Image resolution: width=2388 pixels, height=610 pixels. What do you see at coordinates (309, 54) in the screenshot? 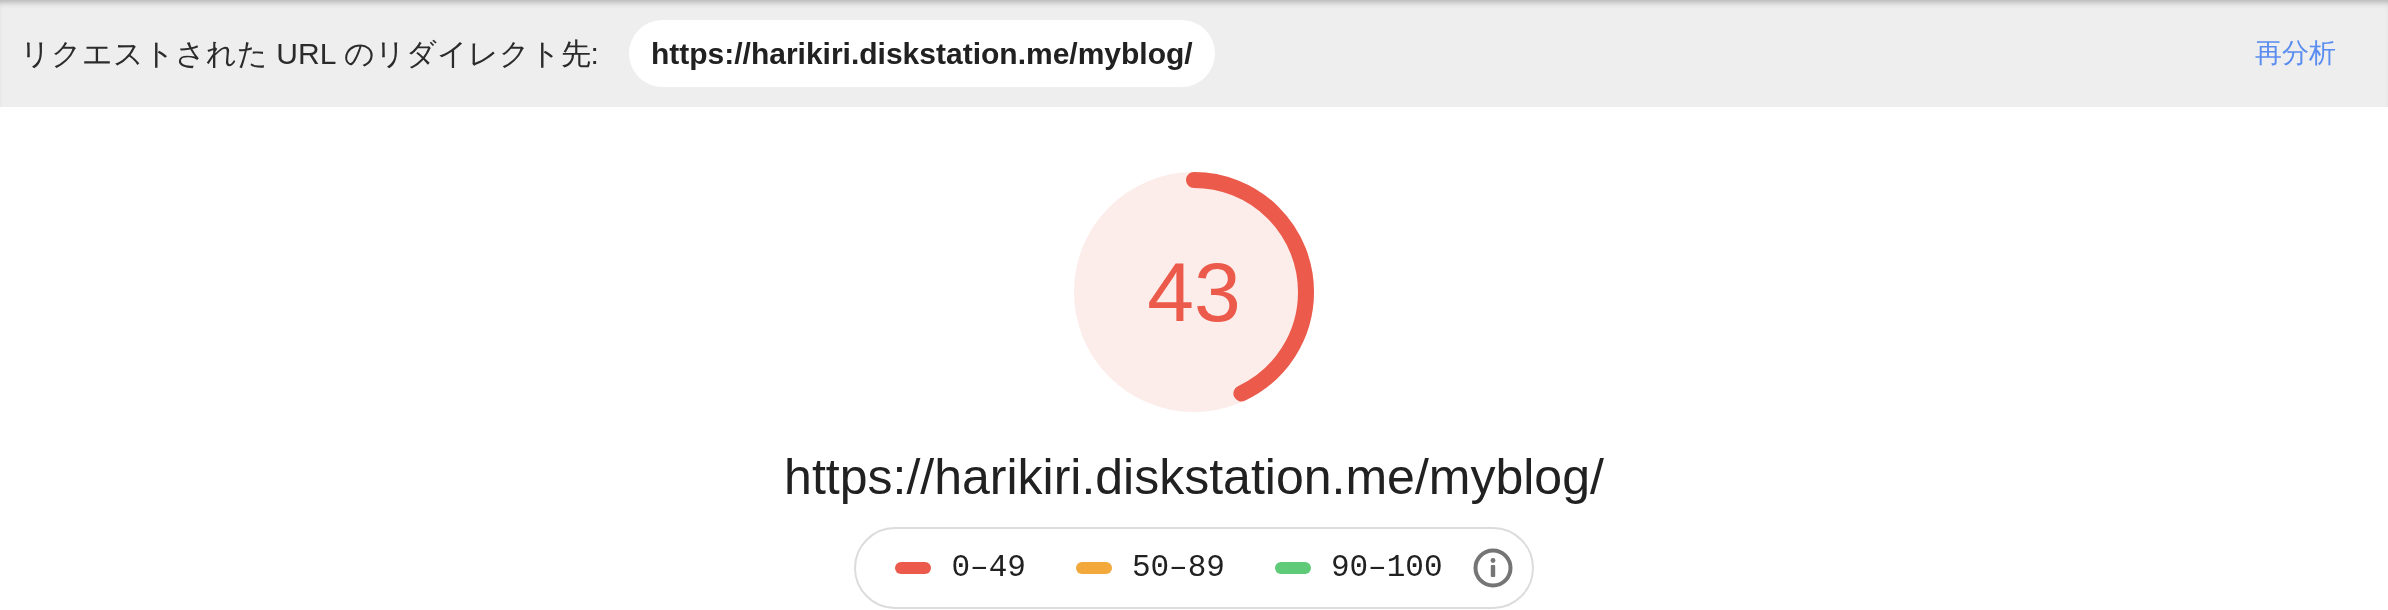
I see `redirect-label: リクエストされた URL のリダイレクト先:` at bounding box center [309, 54].